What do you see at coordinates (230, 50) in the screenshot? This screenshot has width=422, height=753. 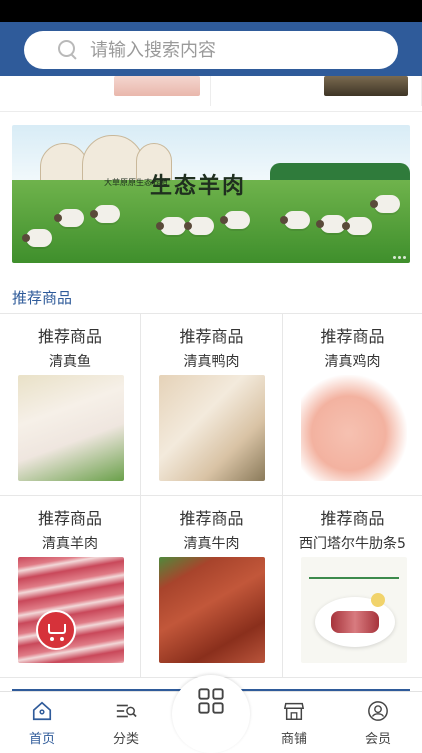 I see `search-input` at bounding box center [230, 50].